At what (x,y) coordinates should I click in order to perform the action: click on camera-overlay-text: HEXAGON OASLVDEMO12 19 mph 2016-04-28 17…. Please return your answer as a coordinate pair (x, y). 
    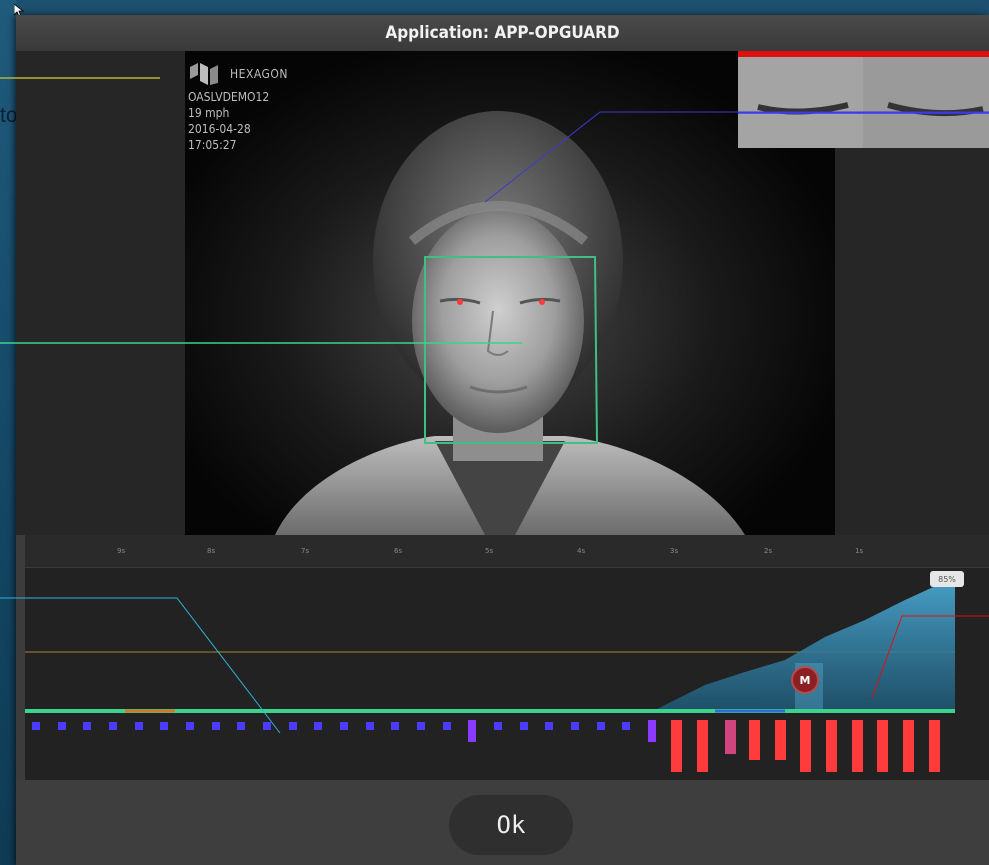
    Looking at the image, I should click on (238, 107).